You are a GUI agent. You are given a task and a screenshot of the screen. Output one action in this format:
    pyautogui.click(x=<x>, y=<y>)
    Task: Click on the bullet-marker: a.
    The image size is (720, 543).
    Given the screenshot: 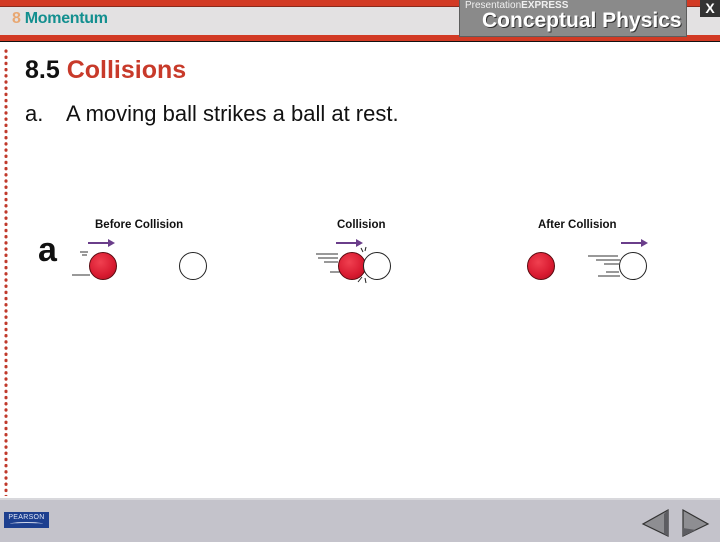 What is the action you would take?
    pyautogui.click(x=34, y=113)
    